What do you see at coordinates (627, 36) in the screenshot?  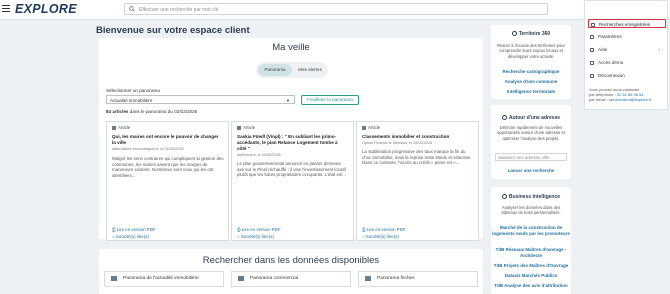 I see `menu-parametres: Paramètres` at bounding box center [627, 36].